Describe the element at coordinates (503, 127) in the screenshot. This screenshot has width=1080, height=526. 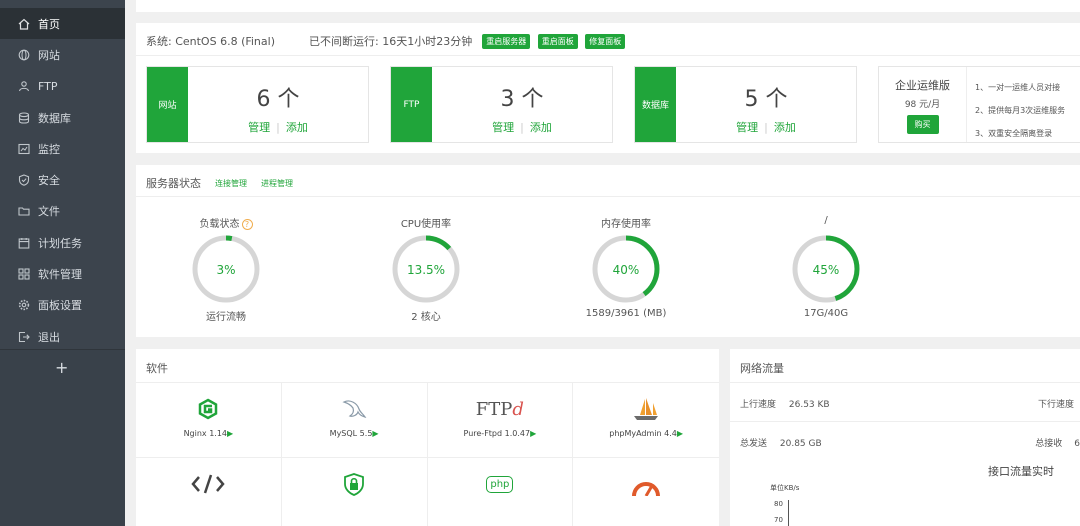
I see `manage-ftp-link: 管理` at that location.